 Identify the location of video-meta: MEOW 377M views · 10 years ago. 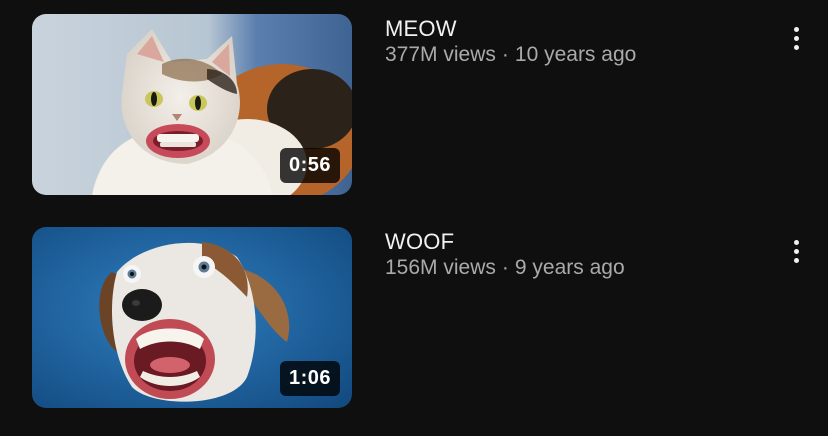
(575, 42).